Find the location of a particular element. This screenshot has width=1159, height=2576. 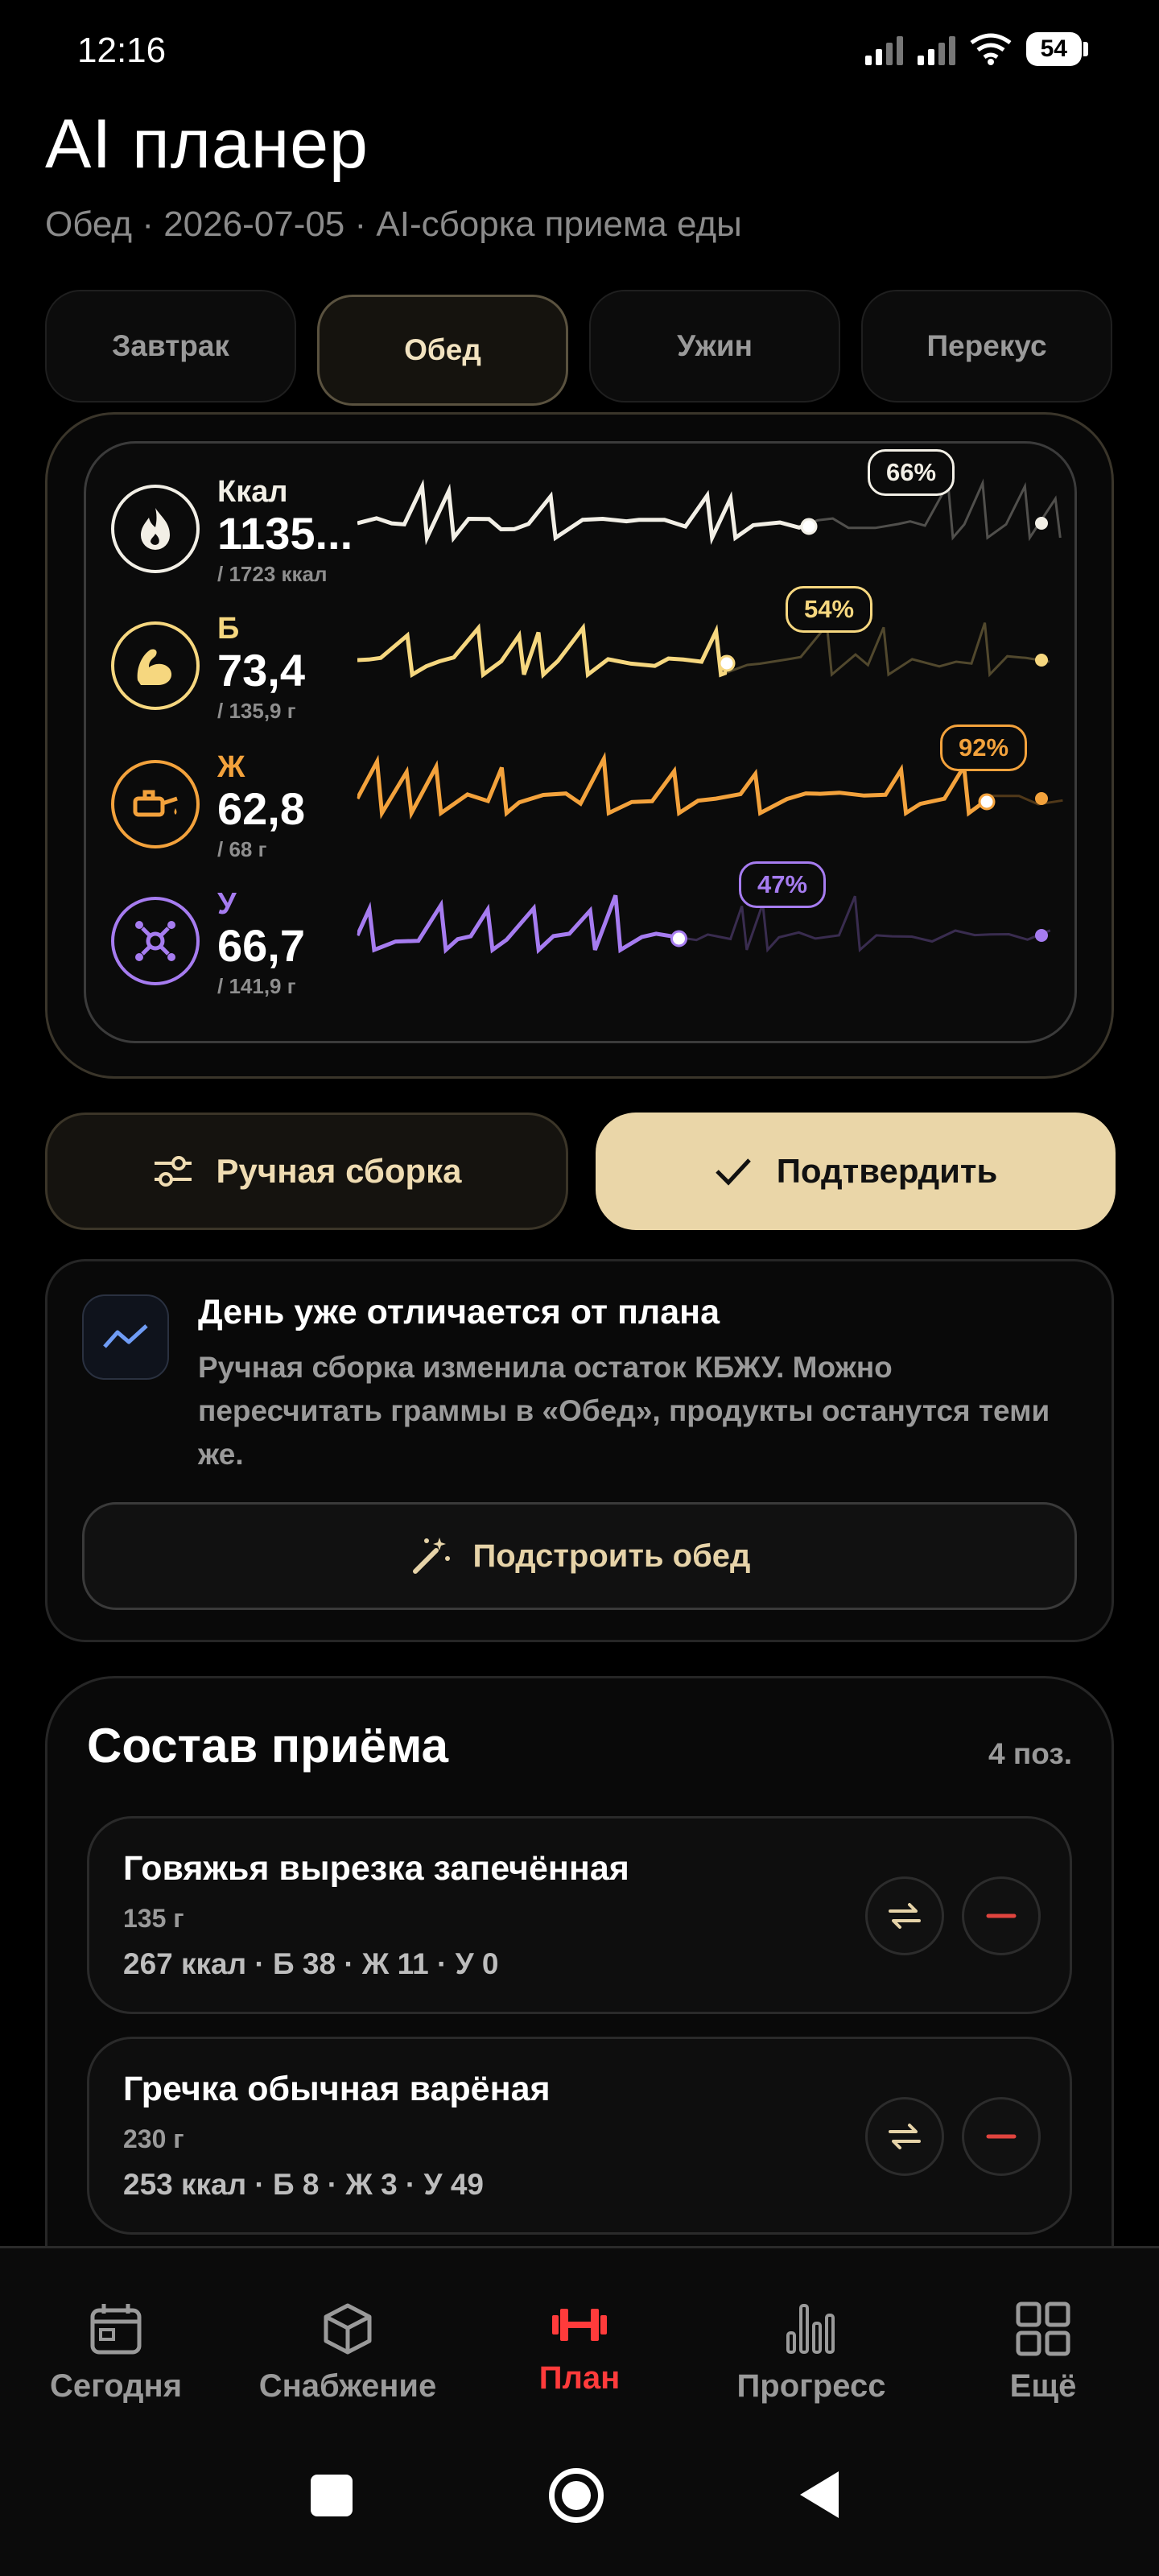

macro-label: Ж is located at coordinates (231, 767).